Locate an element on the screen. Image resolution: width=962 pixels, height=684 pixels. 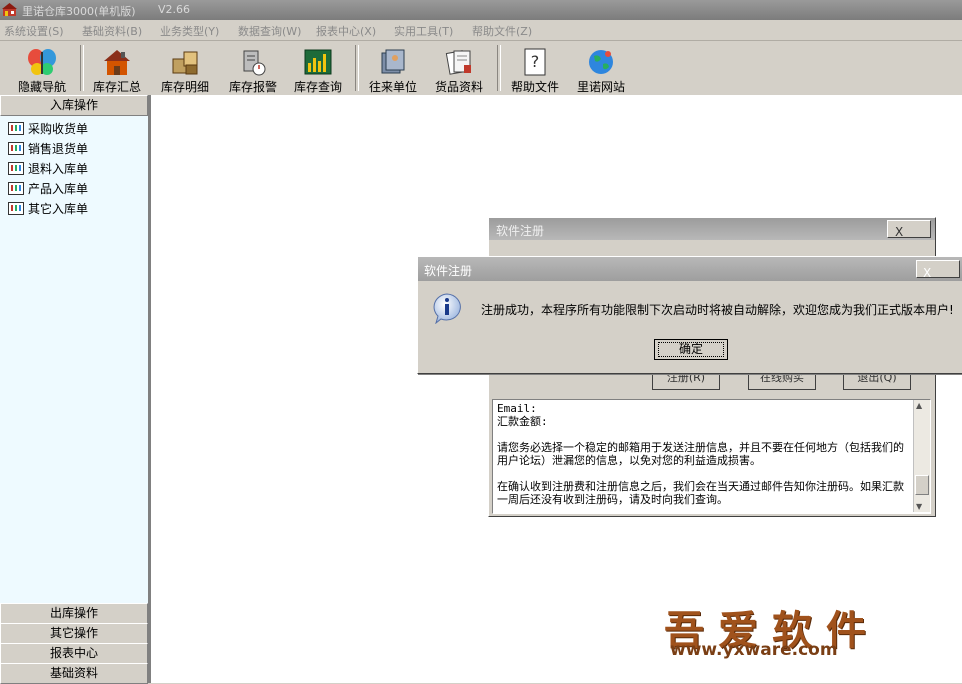
nav-item-label: 销售退货单 is located at coordinates (58, 149).